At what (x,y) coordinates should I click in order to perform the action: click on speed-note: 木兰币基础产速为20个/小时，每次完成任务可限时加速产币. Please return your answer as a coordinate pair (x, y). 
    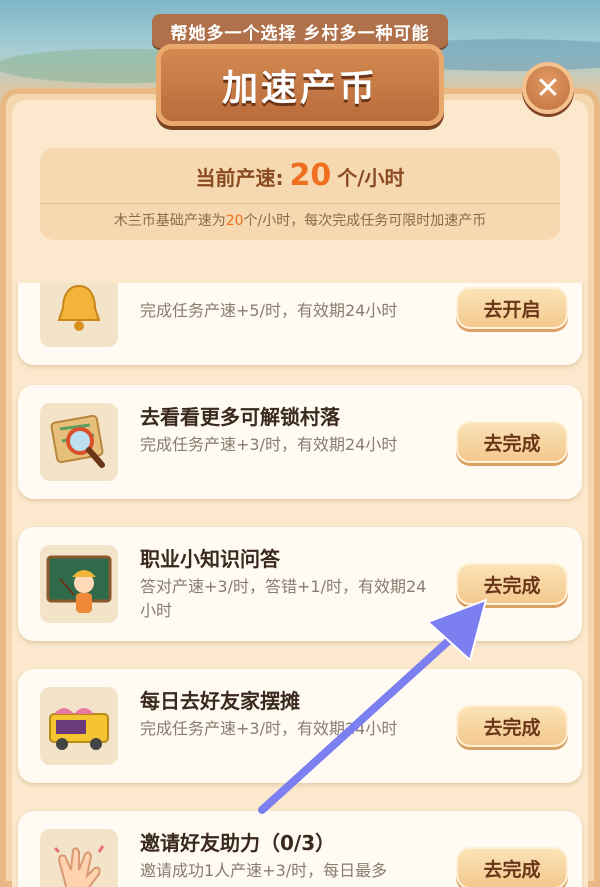
    Looking at the image, I should click on (300, 220).